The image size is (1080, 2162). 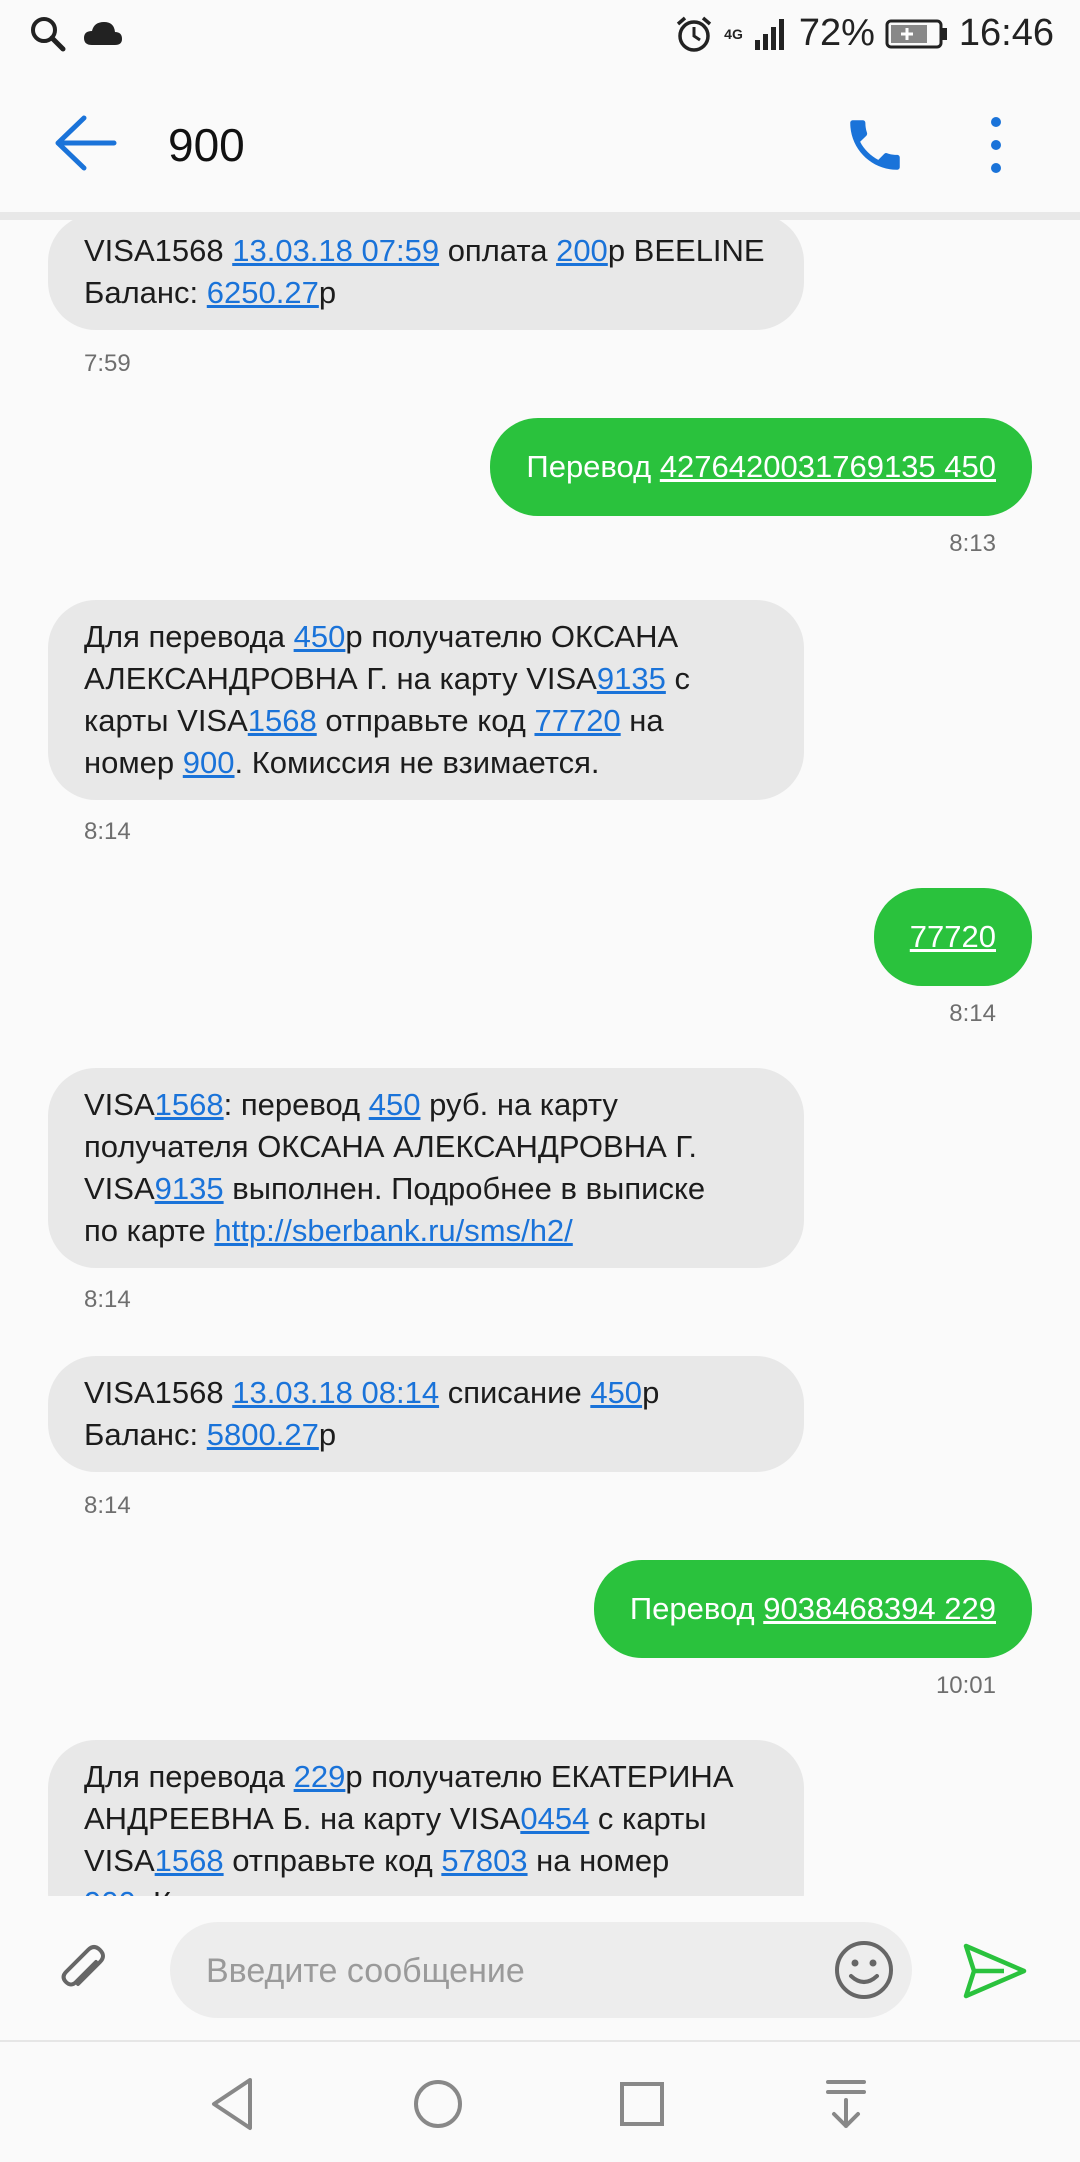 What do you see at coordinates (263, 1434) in the screenshot?
I see `message-link: 5800.27` at bounding box center [263, 1434].